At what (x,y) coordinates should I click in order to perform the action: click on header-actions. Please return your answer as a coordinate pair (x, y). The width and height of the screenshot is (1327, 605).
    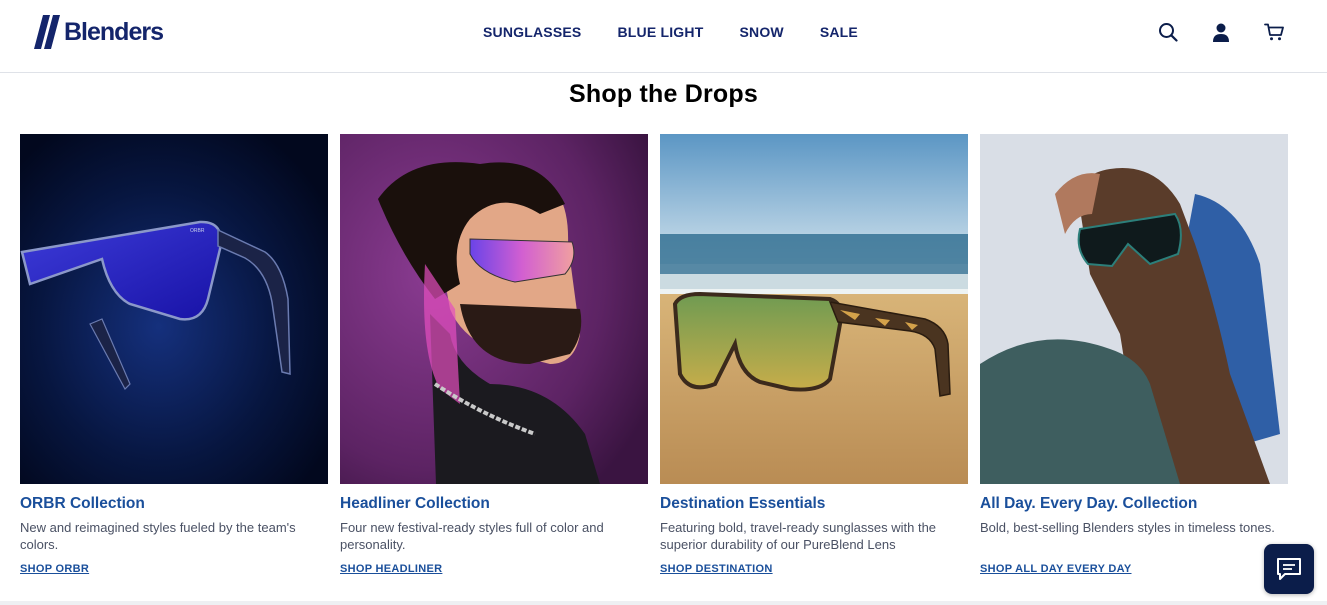
    Looking at the image, I should click on (1221, 32).